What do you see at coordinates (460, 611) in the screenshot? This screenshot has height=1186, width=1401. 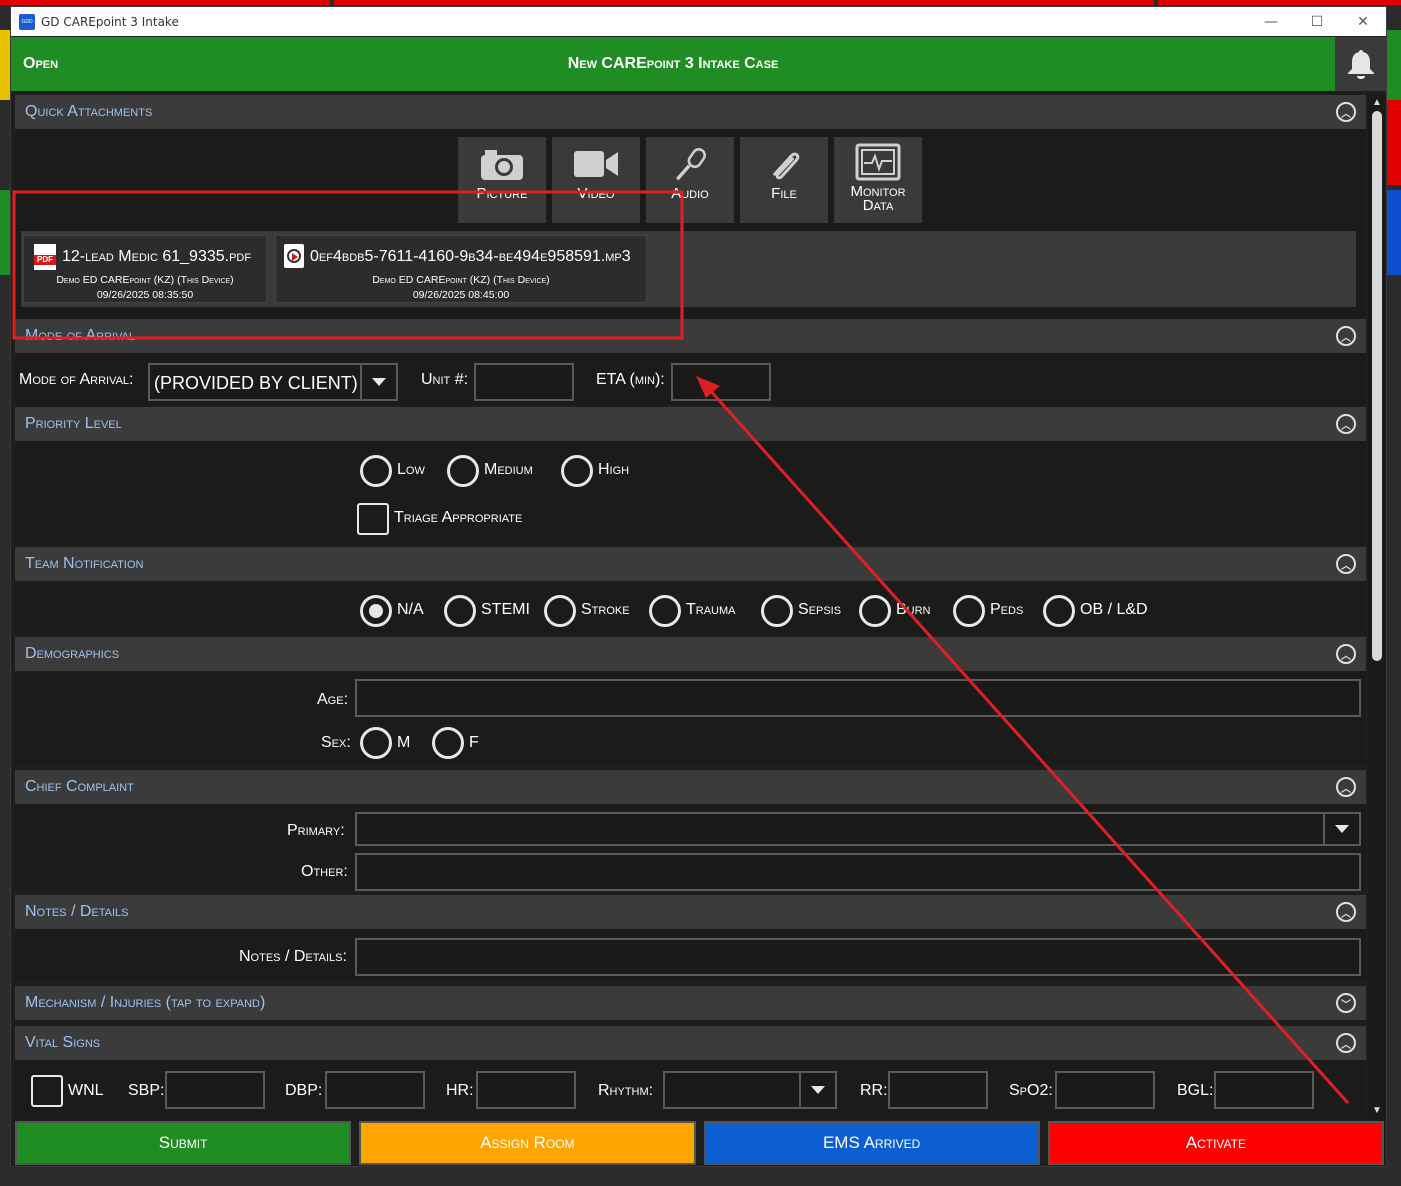 I see `team-stemi-radio` at bounding box center [460, 611].